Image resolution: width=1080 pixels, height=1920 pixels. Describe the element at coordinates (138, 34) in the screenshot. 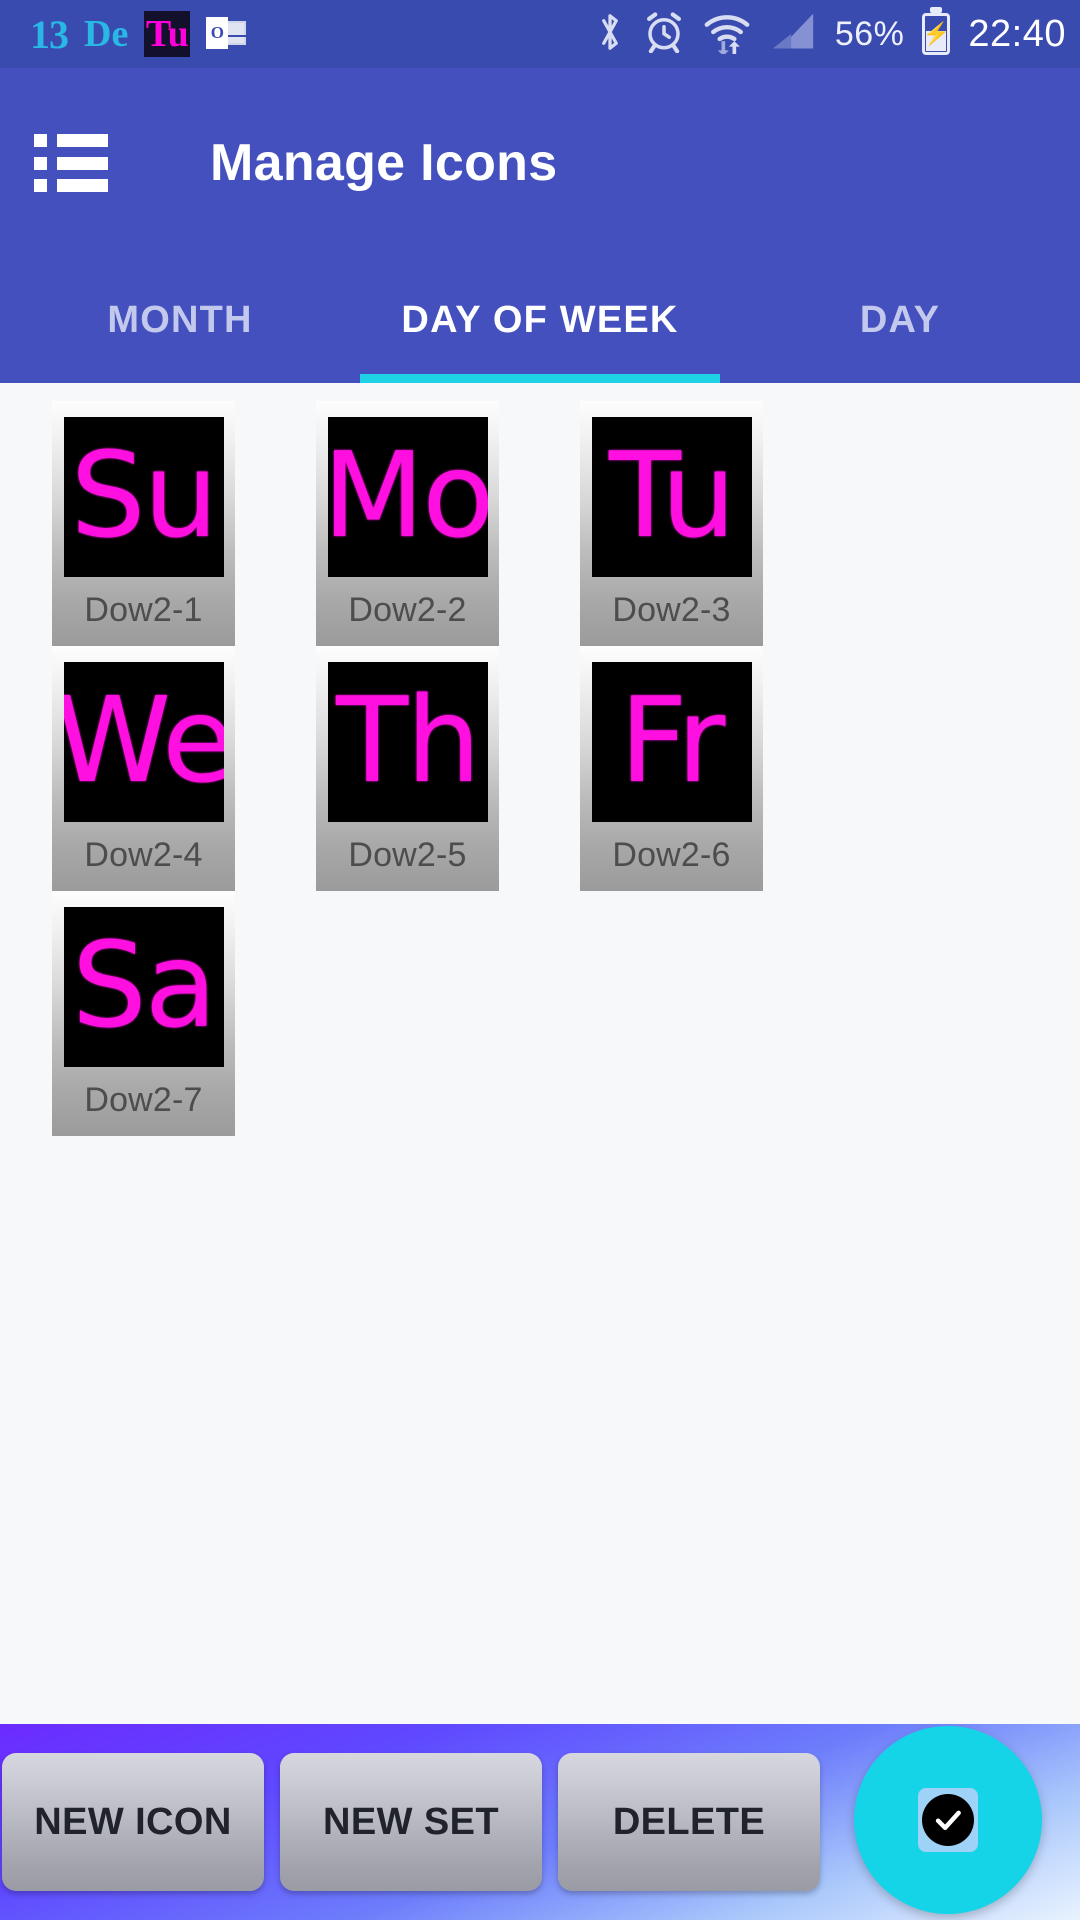

I see `status-bar-left-icons: 13 De Tu O` at that location.